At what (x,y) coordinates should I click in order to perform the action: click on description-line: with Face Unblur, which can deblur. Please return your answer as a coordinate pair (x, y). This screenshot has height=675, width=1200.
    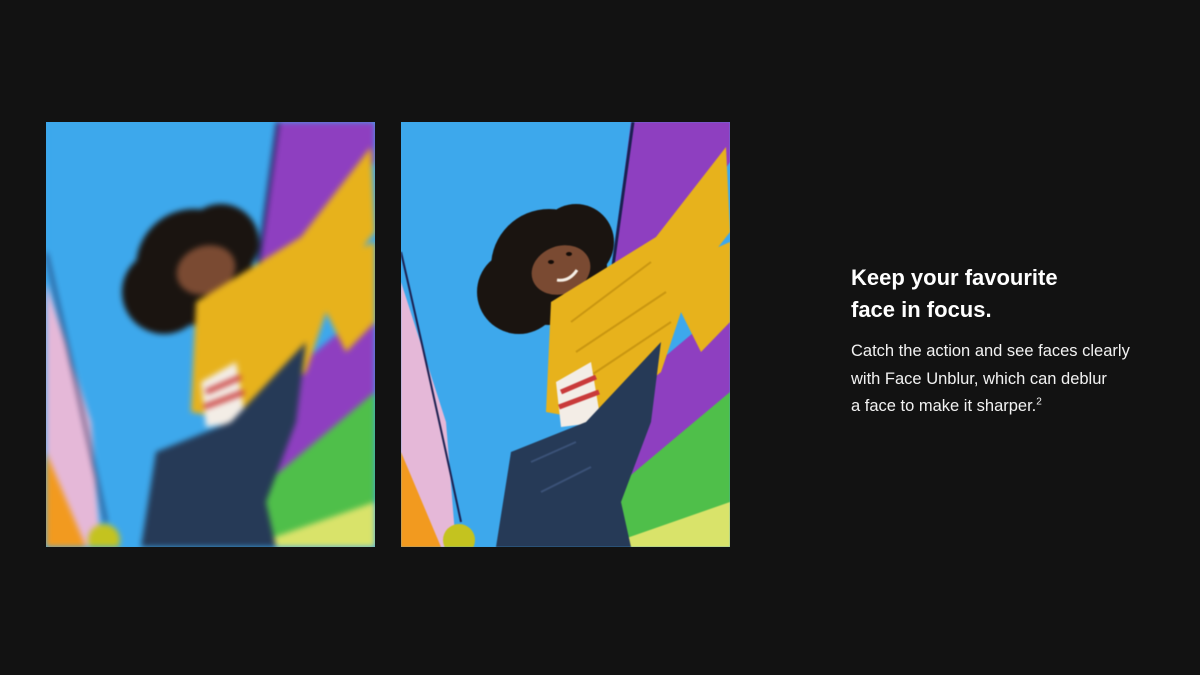
    Looking at the image, I should click on (979, 378).